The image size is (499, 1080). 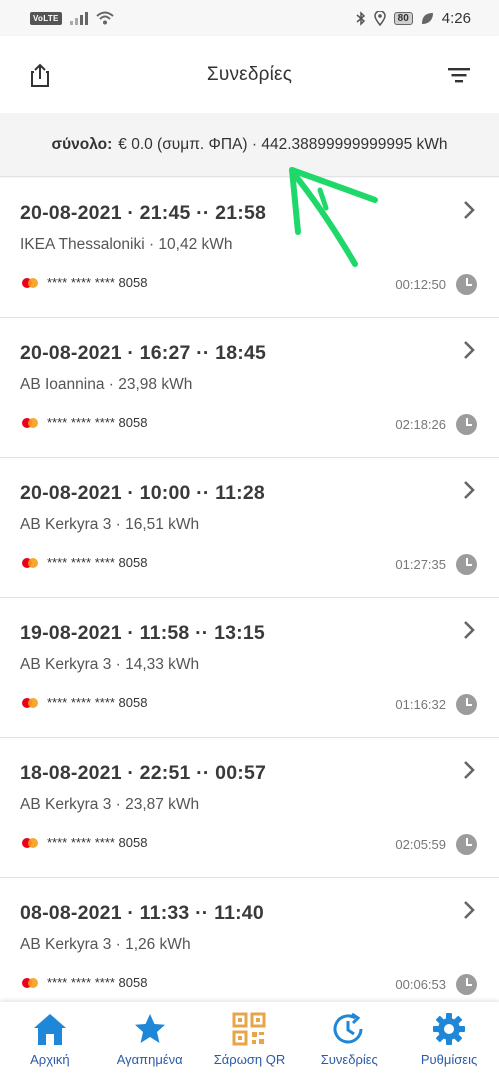 I want to click on duration-value: 01:27:35, so click(x=420, y=564).